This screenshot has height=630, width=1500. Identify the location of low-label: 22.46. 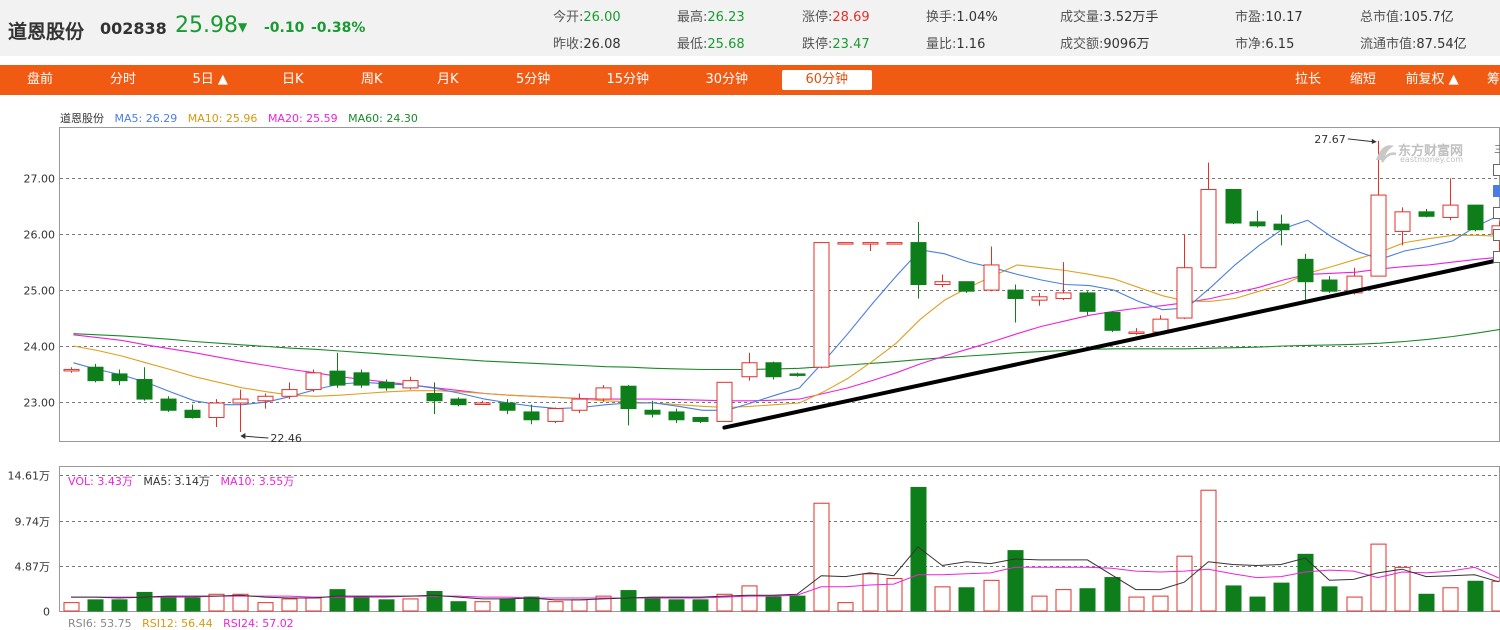
(286, 438).